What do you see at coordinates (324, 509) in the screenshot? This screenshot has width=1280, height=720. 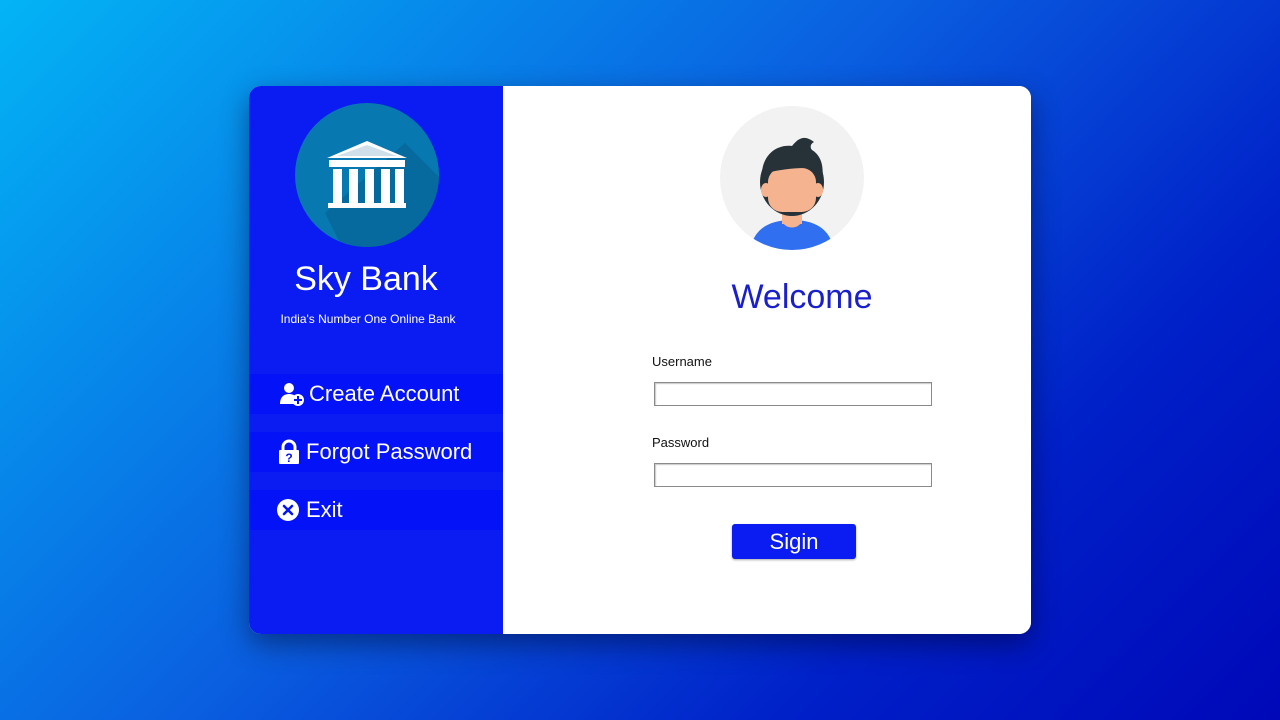 I see `exit-label: Exit` at bounding box center [324, 509].